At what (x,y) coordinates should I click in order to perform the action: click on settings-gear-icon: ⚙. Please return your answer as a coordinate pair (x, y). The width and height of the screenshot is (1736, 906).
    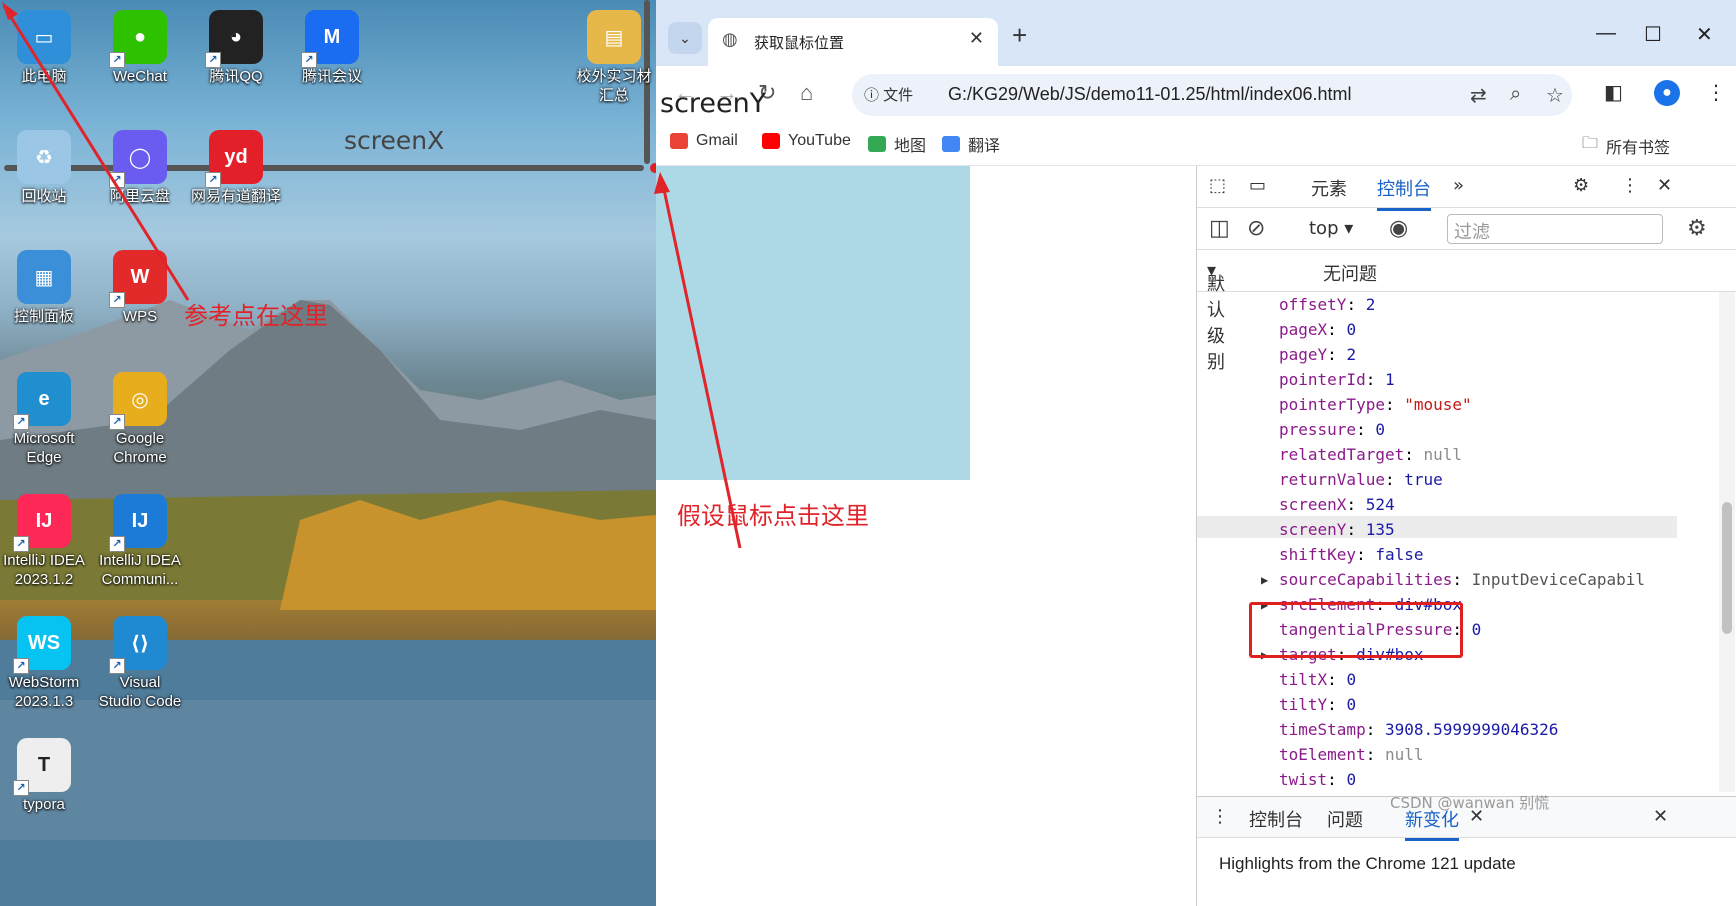
    Looking at the image, I should click on (1581, 185).